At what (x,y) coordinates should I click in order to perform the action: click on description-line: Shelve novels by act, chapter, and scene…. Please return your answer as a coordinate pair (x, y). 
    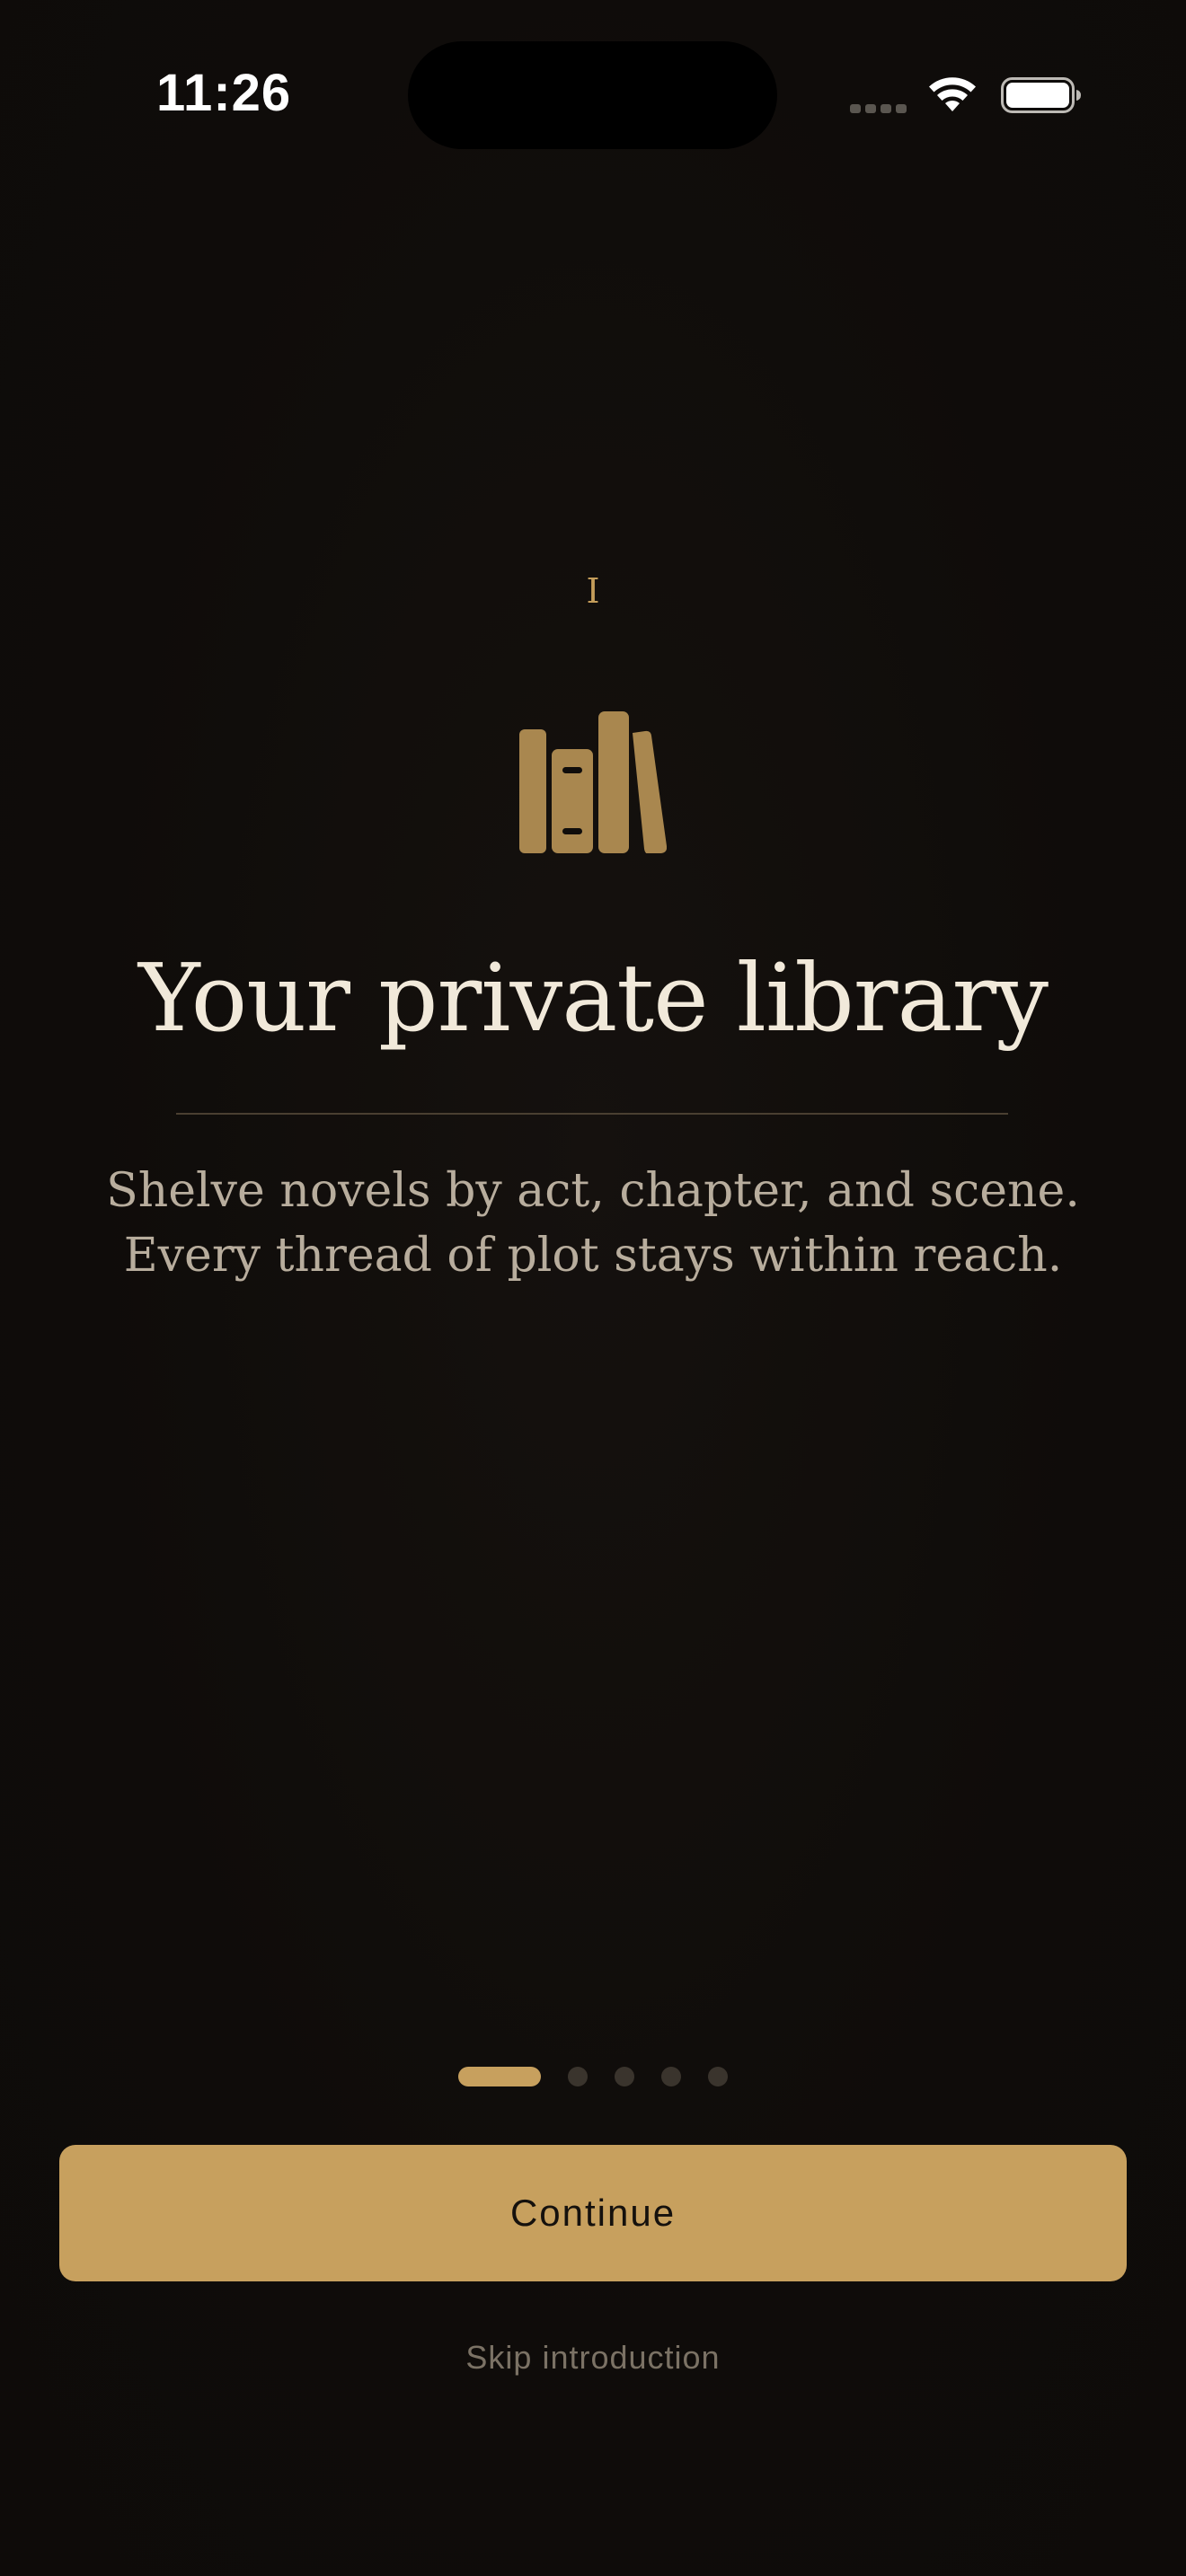
    Looking at the image, I should click on (593, 1191).